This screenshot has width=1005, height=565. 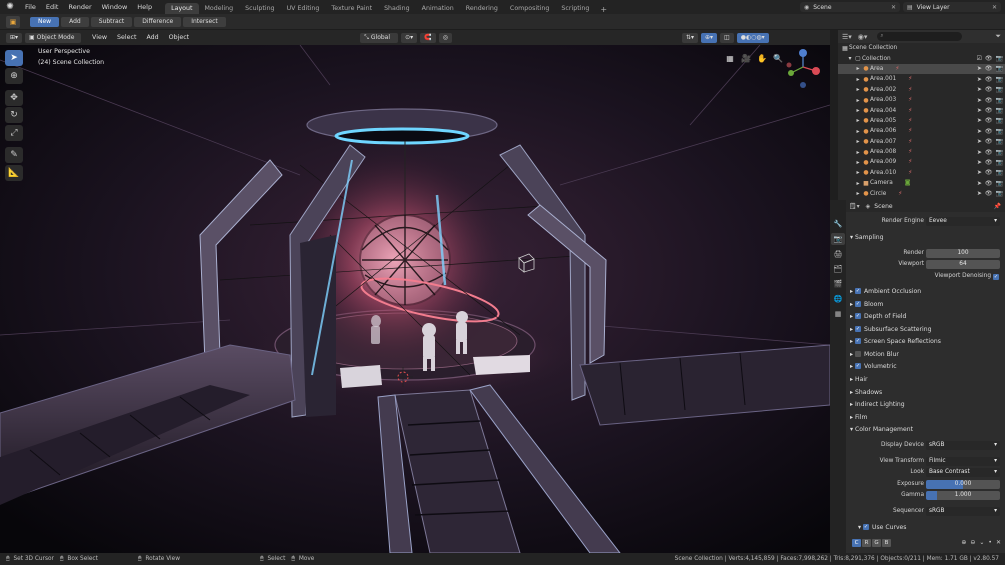 I want to click on active-tool-icon: ▣, so click(x=13, y=21).